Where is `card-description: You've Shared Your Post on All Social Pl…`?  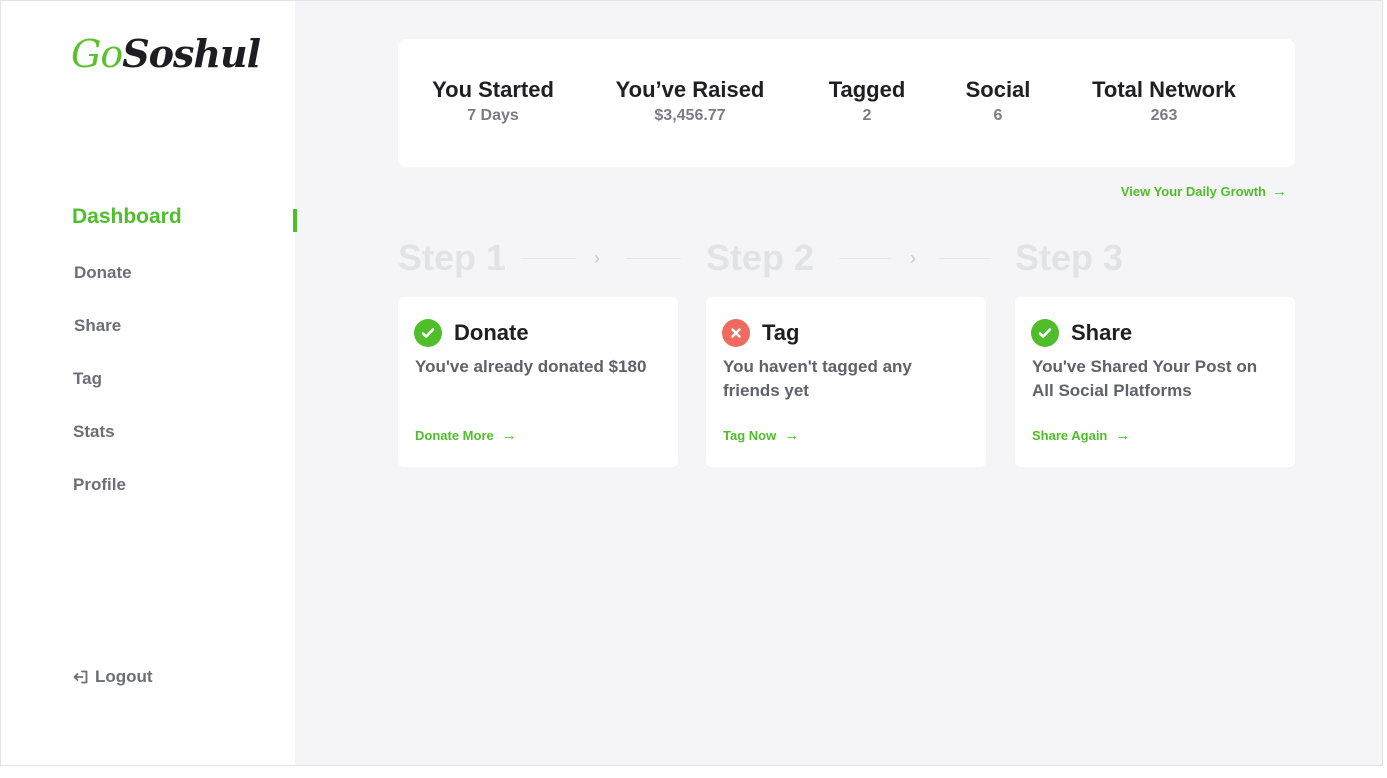
card-description: You've Shared Your Post on All Social Pl… is located at coordinates (1145, 378).